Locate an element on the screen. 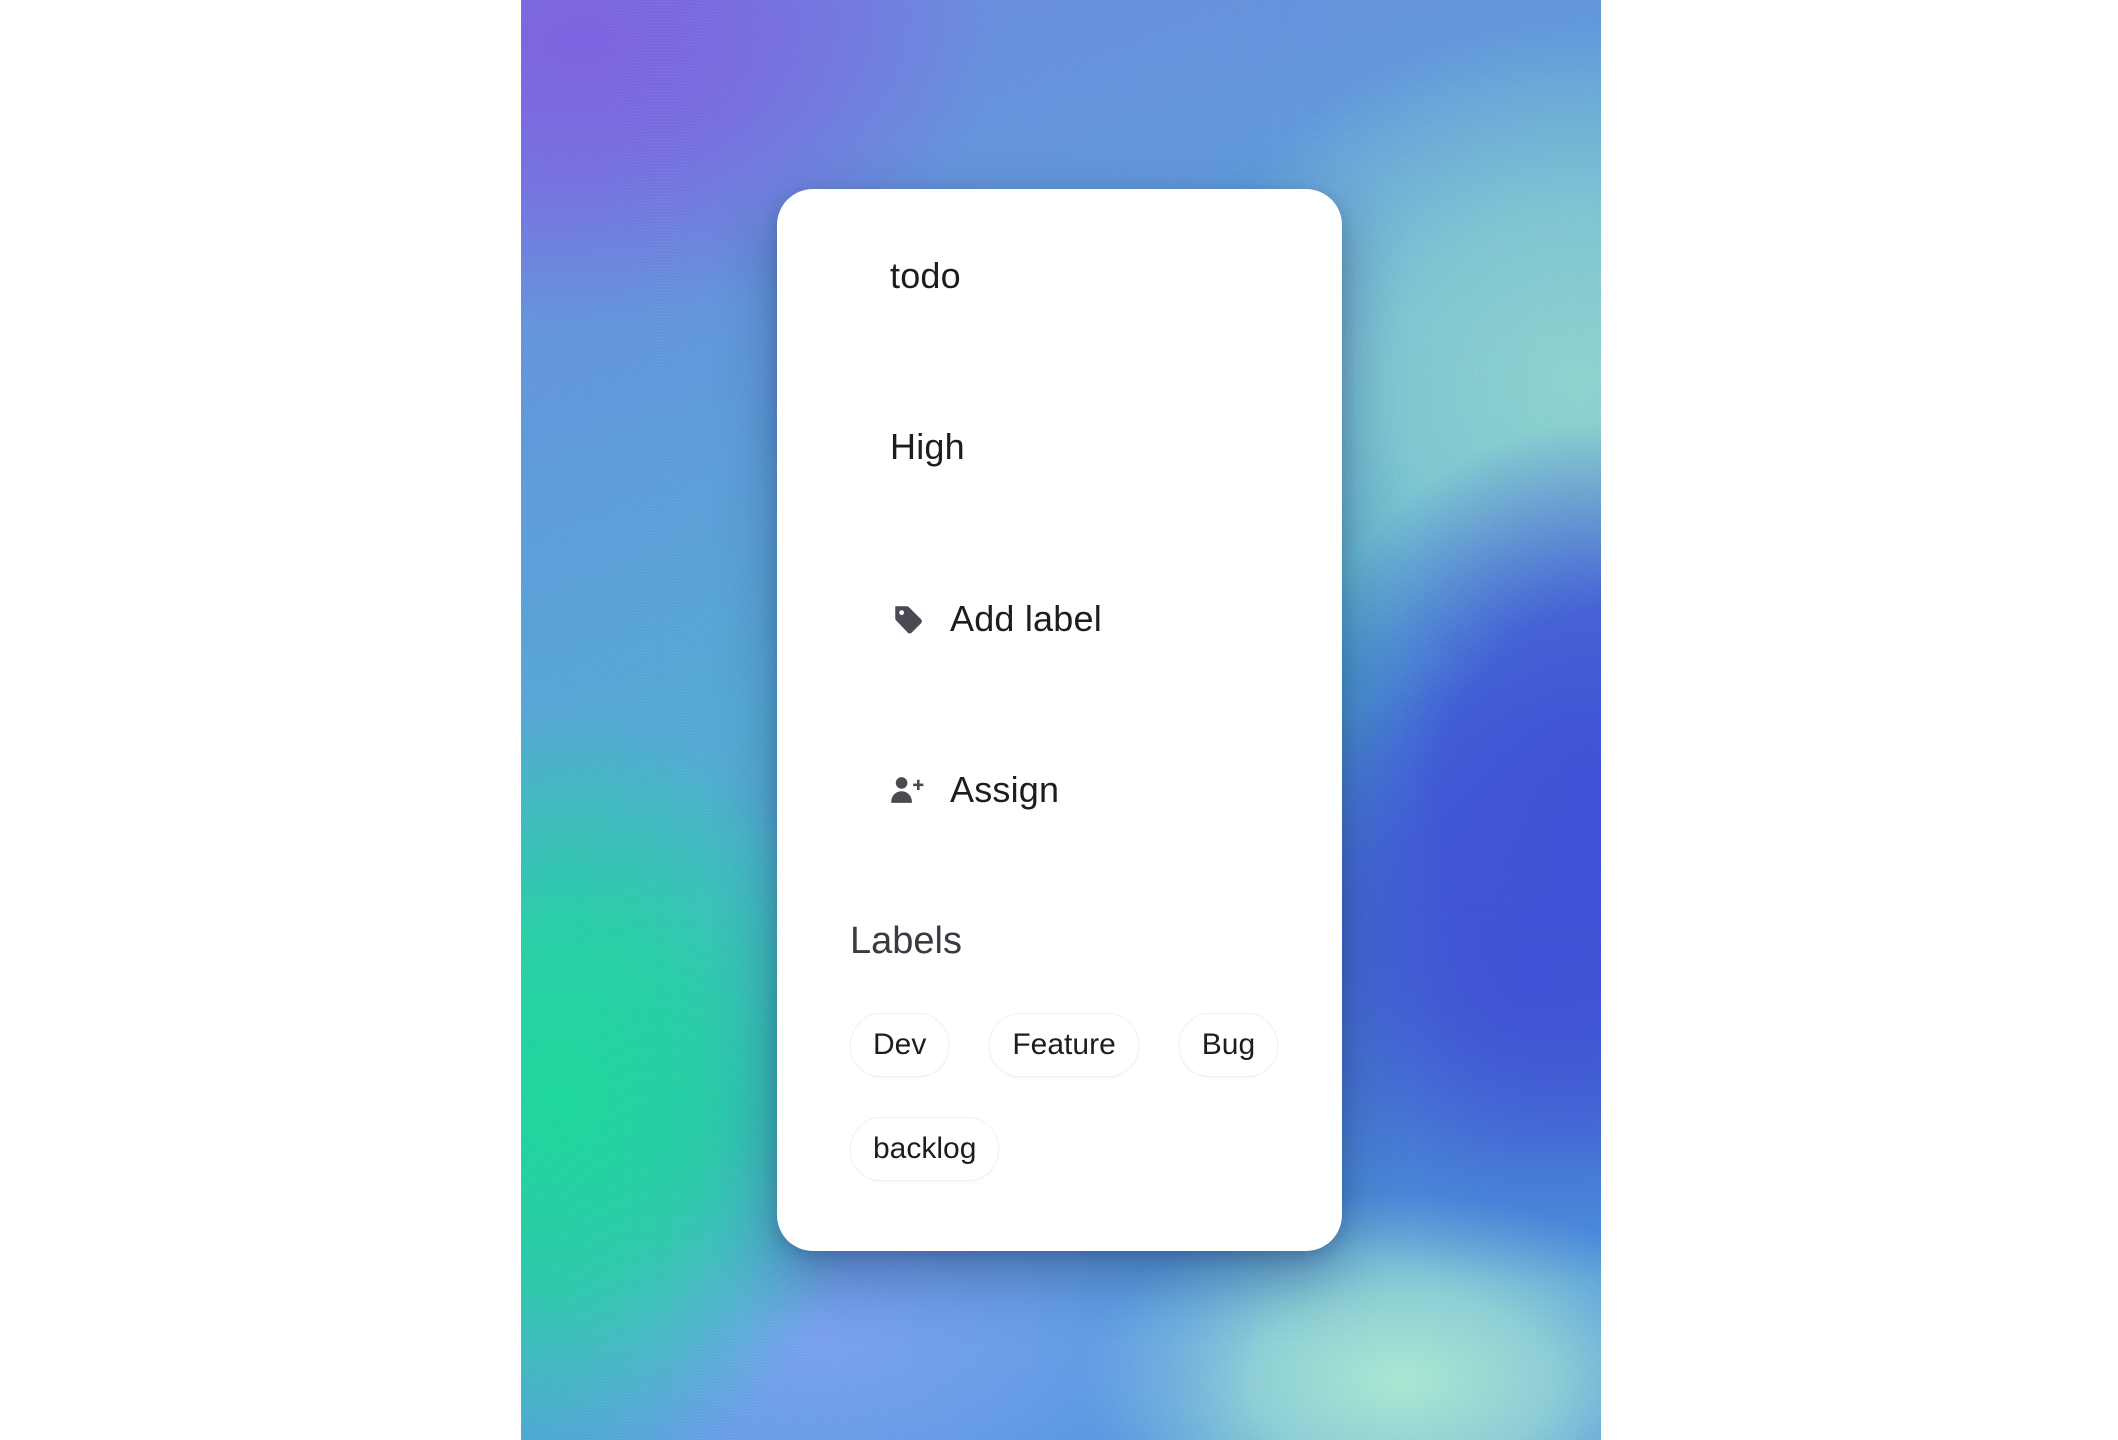 The image size is (2118, 1440). status-label: todo is located at coordinates (925, 275).